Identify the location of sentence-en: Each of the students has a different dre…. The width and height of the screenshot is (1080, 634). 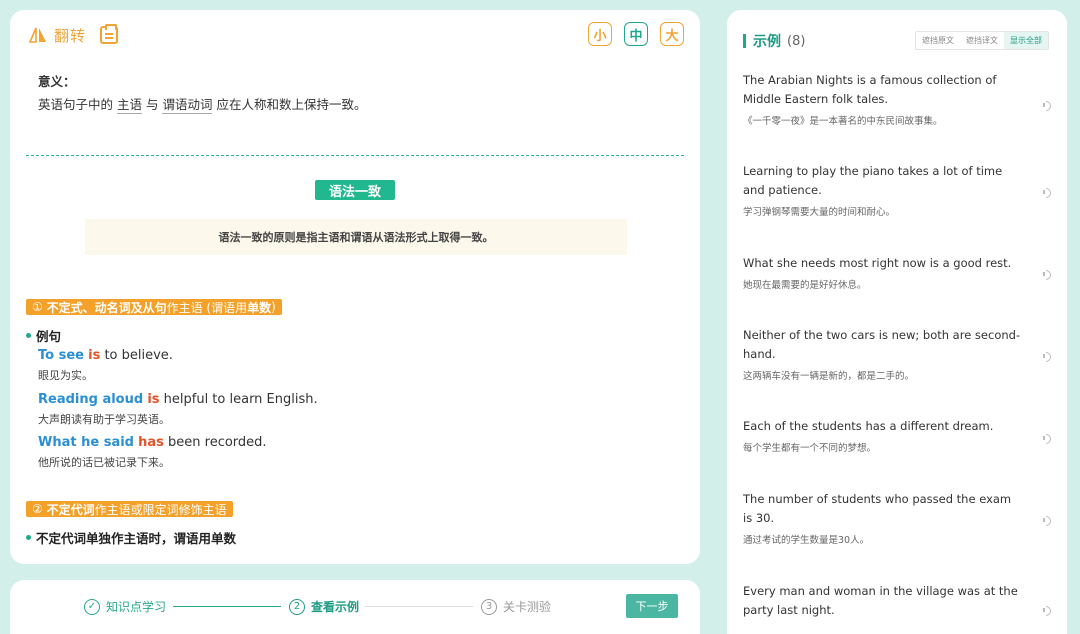
(868, 426).